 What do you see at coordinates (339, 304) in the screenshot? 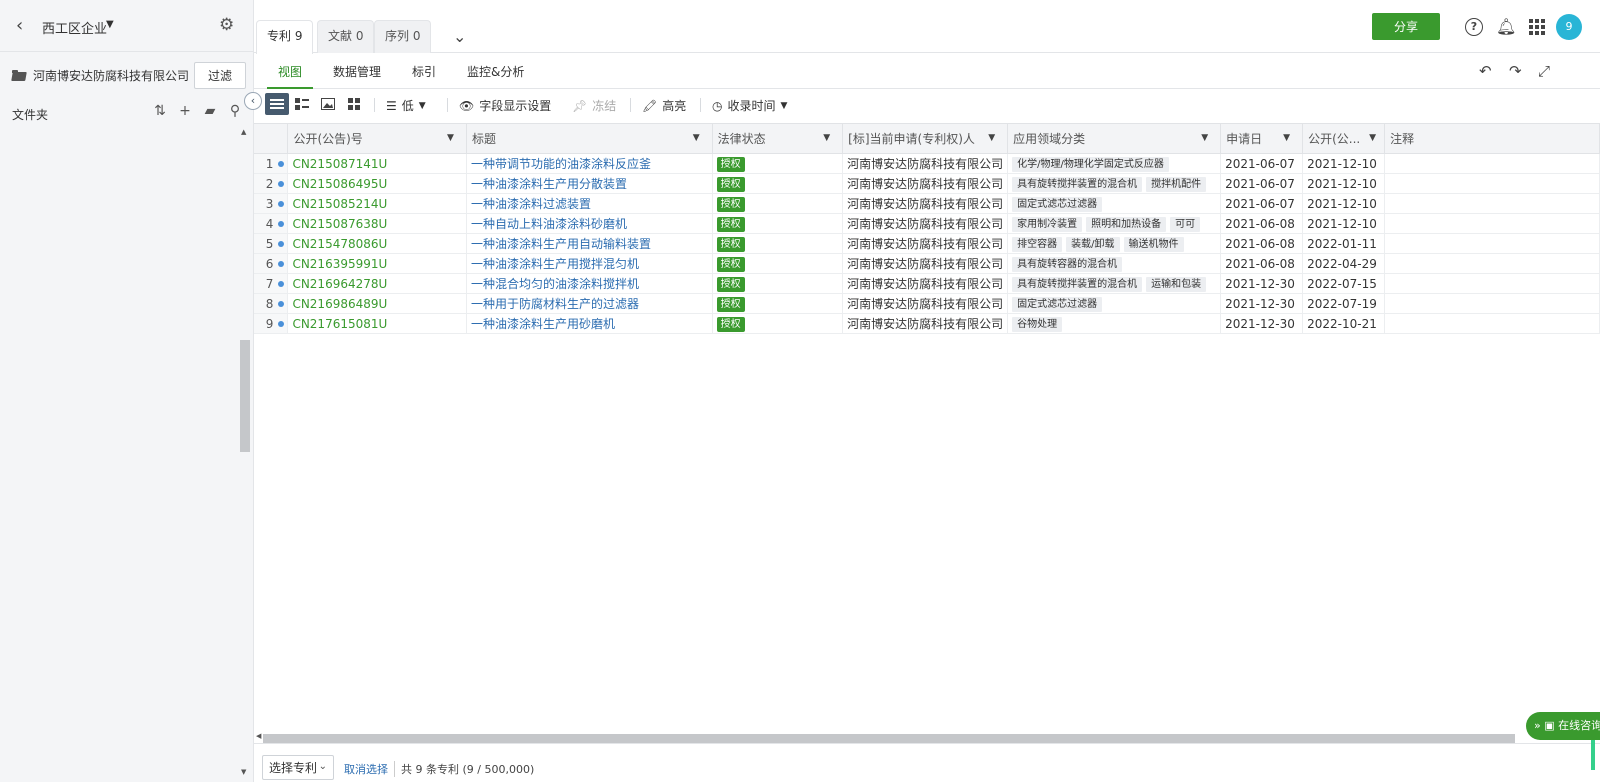
I see `publication-number-link: CN216986489U` at bounding box center [339, 304].